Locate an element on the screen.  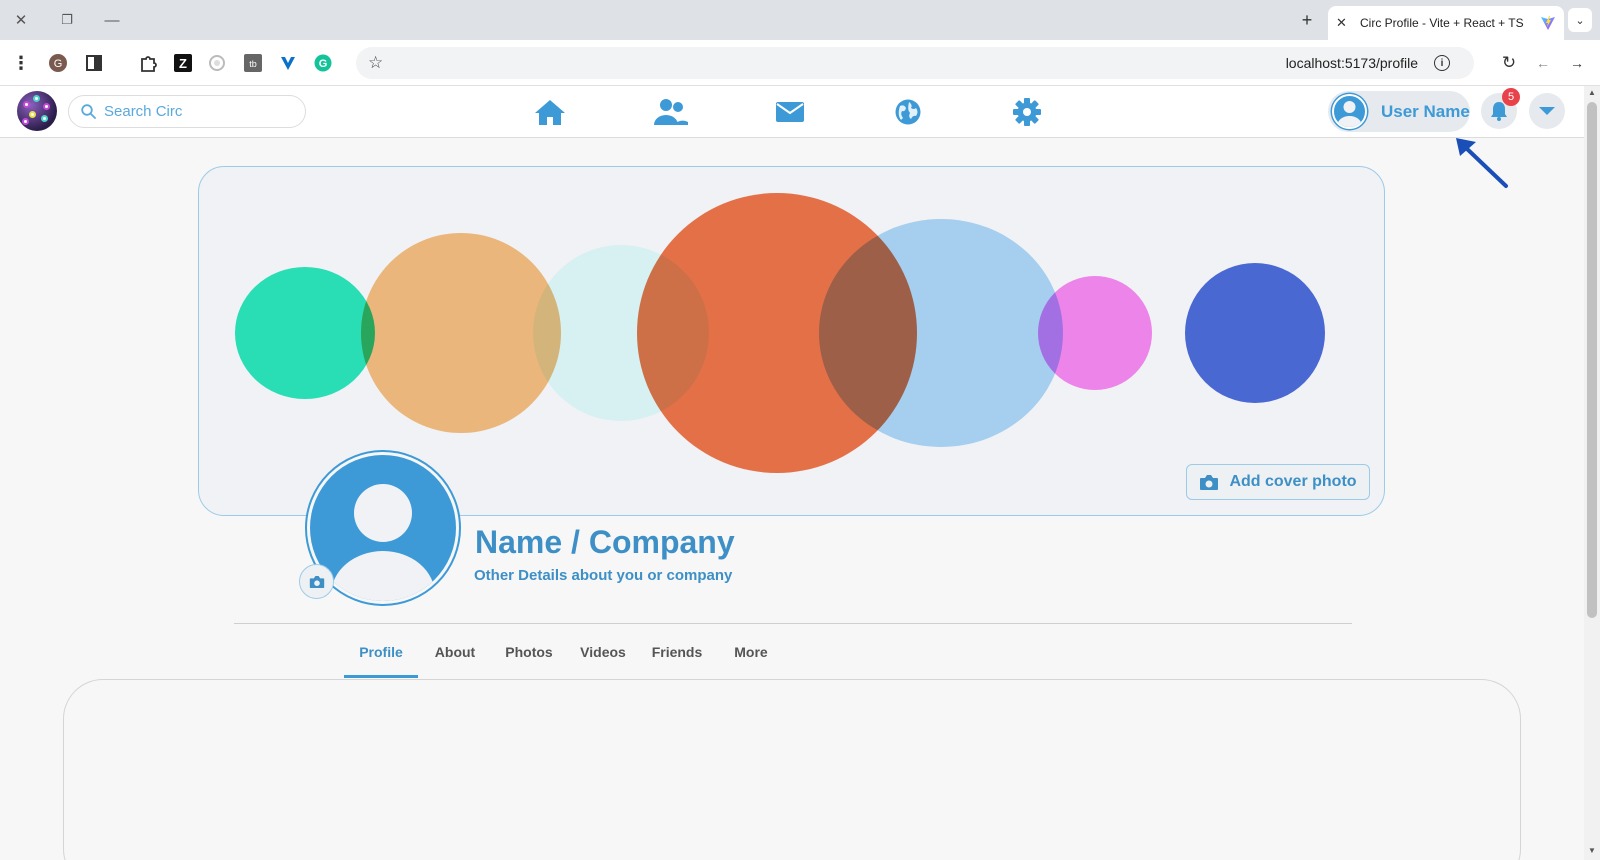
nav-settings-icon is located at coordinates (1027, 112).